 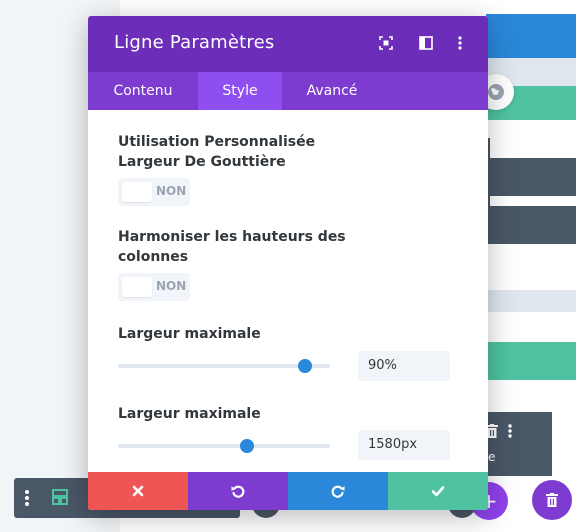 I want to click on blue-section-bar, so click(x=531, y=36).